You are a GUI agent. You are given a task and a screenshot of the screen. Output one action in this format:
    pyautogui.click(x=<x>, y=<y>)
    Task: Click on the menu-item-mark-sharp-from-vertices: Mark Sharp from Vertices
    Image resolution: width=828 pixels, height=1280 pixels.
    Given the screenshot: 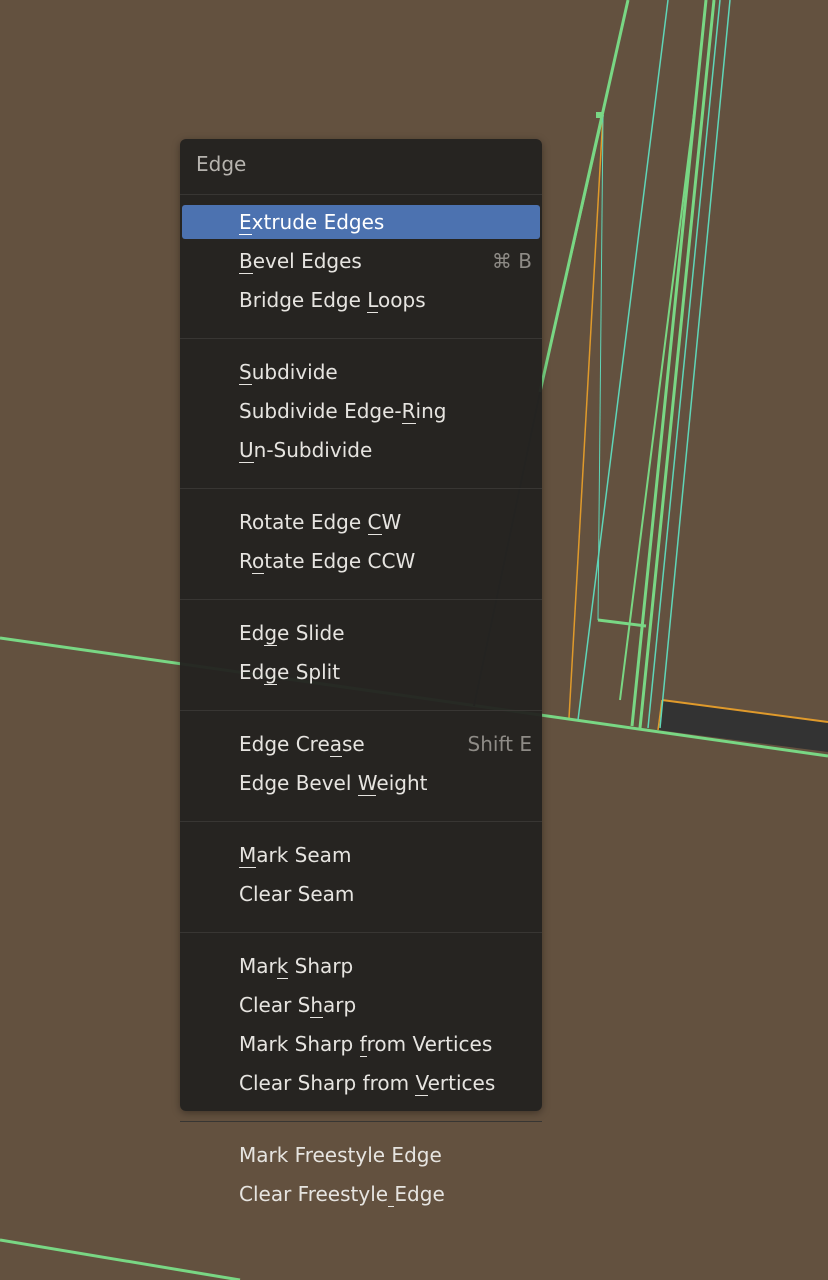 What is the action you would take?
    pyautogui.click(x=361, y=1044)
    